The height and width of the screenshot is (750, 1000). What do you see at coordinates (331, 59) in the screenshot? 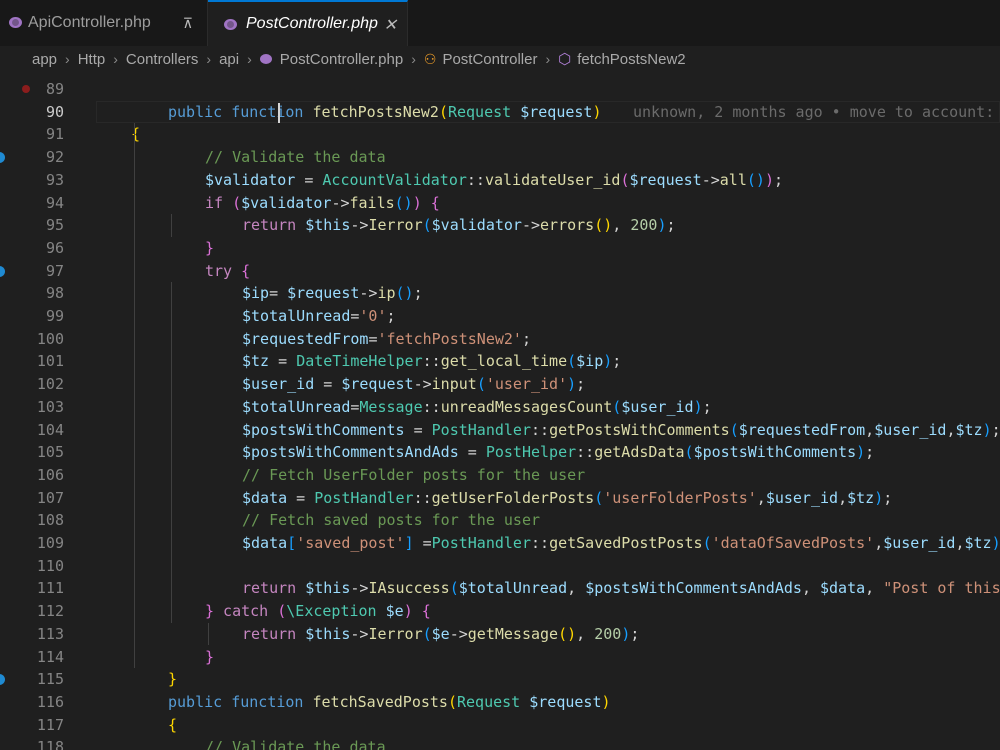
I see `breadcrumb-file: PostController.php` at bounding box center [331, 59].